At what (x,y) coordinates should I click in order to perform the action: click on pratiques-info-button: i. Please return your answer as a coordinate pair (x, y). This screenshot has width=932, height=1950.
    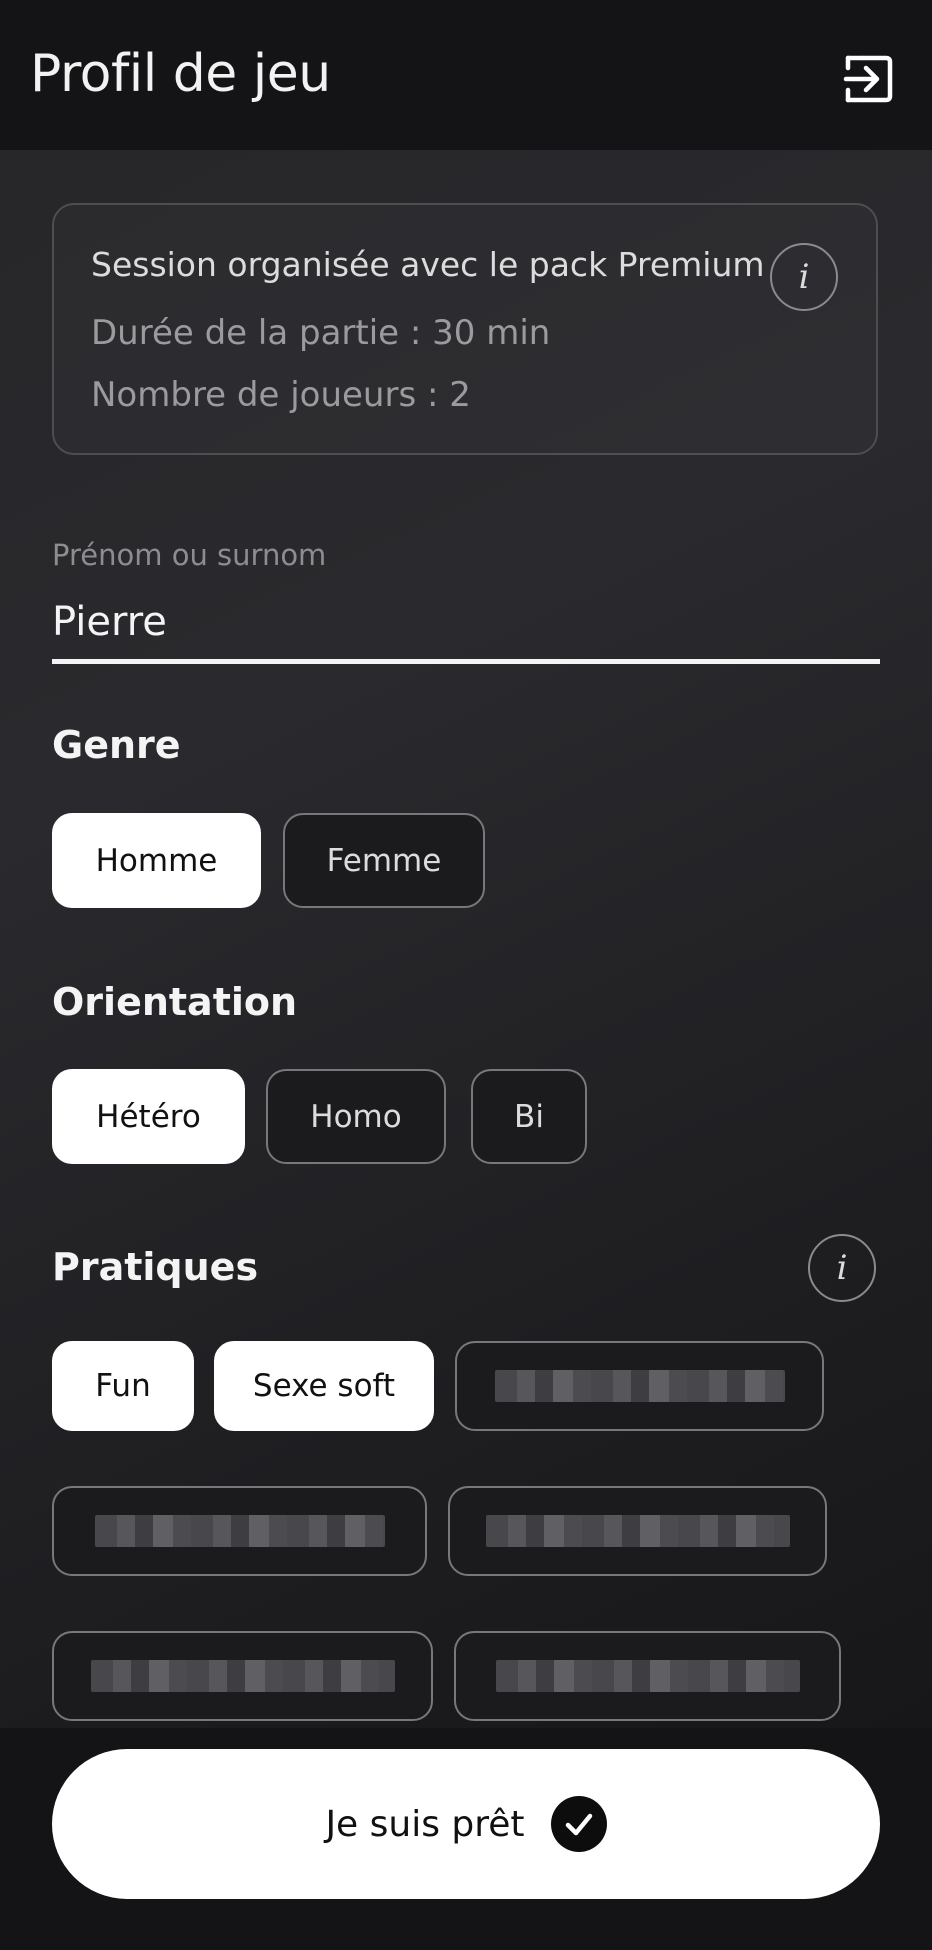
    Looking at the image, I should click on (842, 1268).